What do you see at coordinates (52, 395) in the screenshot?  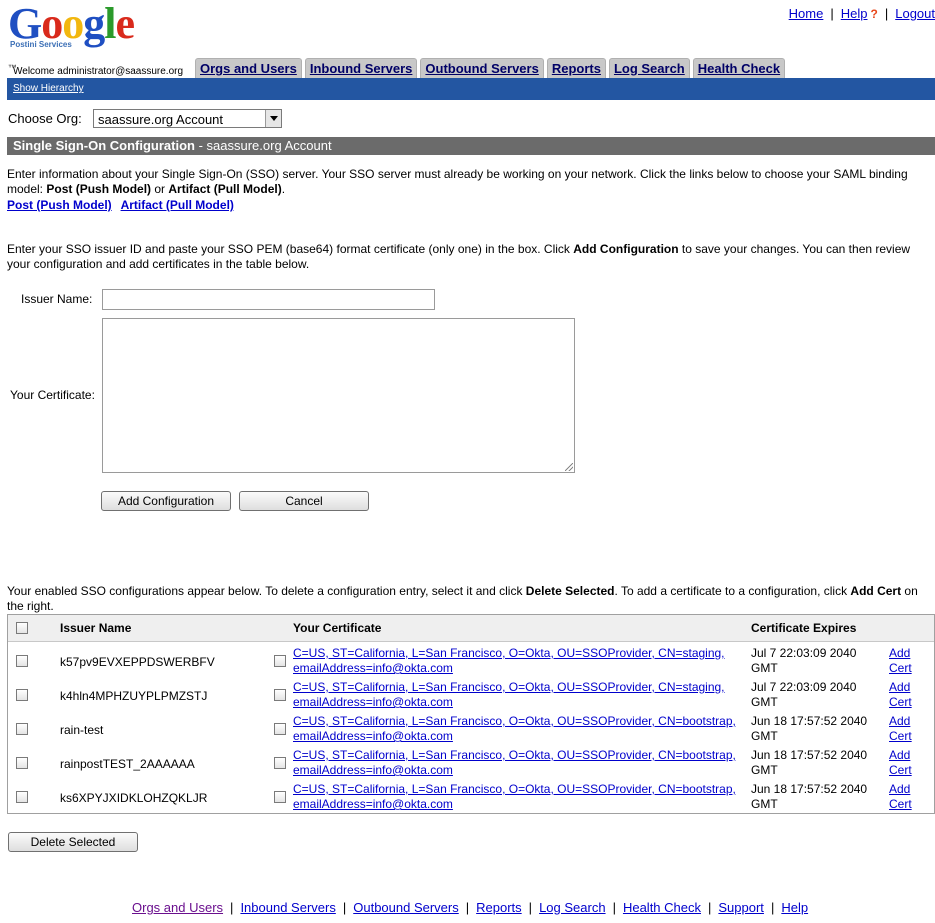 I see `certificate-label: Your Certificate:` at bounding box center [52, 395].